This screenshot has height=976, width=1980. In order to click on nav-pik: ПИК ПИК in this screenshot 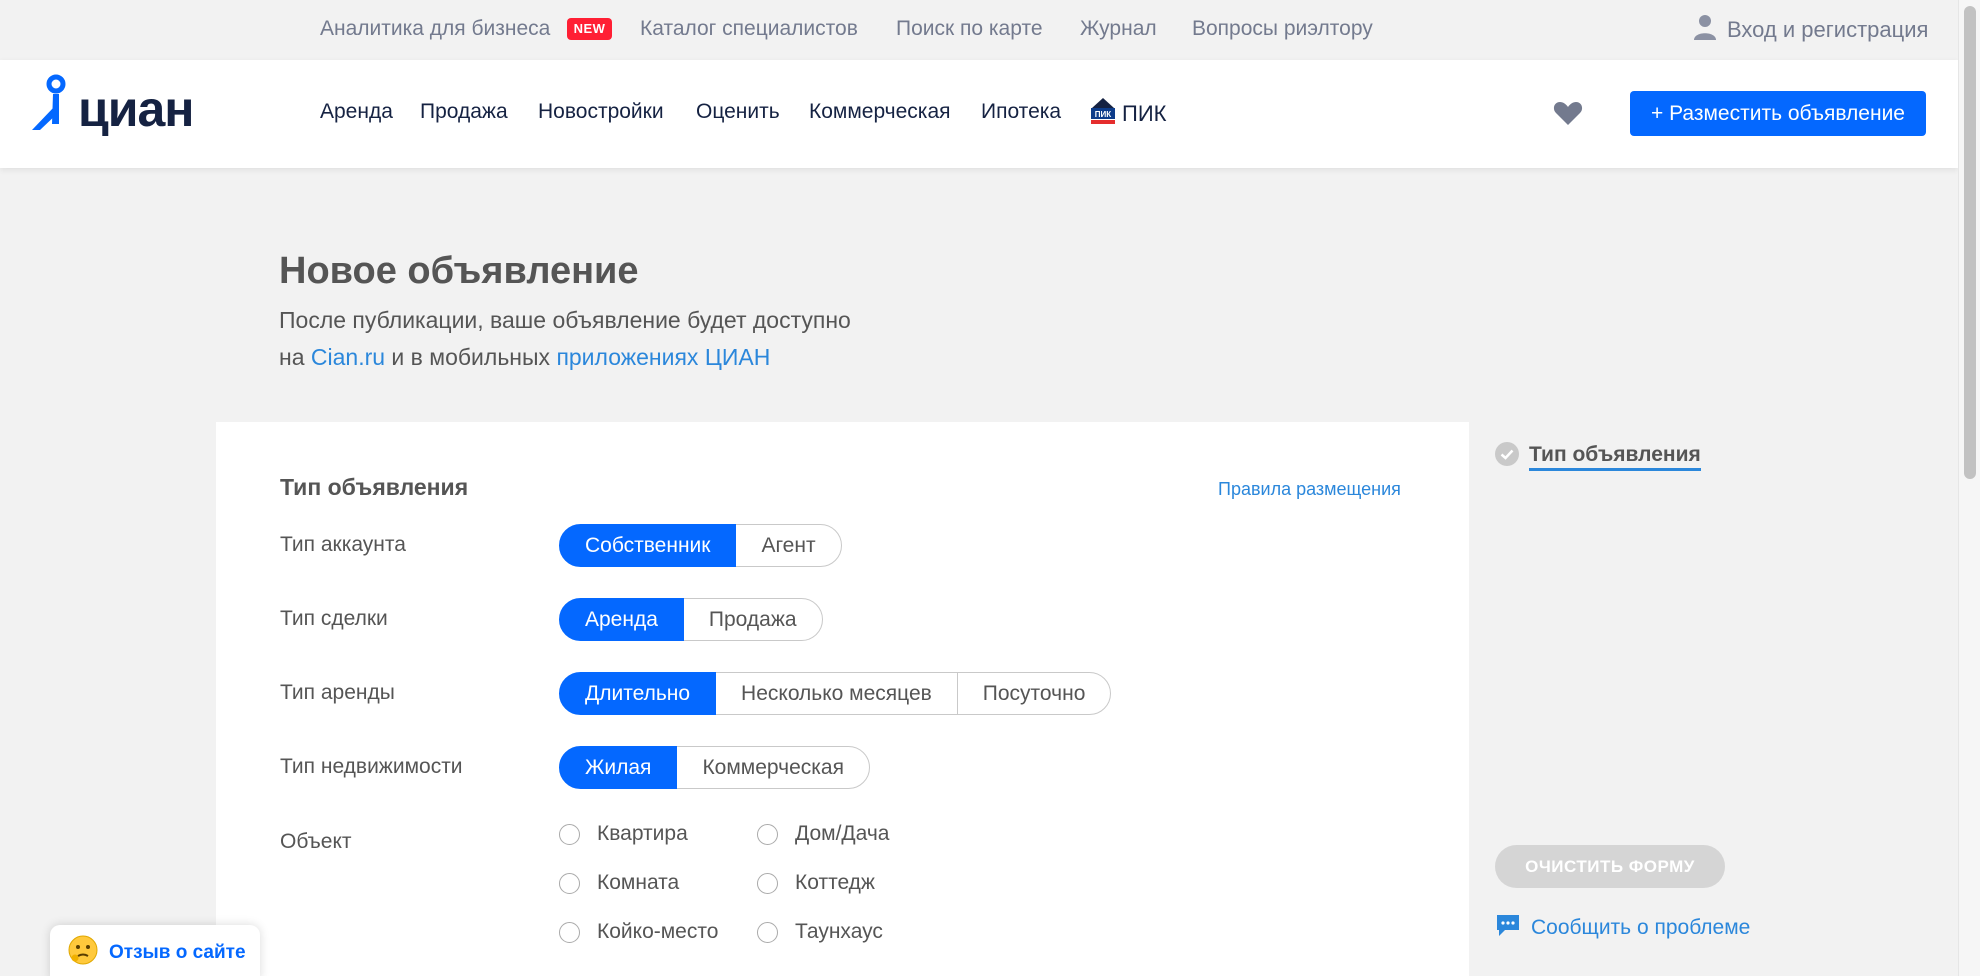, I will do `click(1128, 114)`.